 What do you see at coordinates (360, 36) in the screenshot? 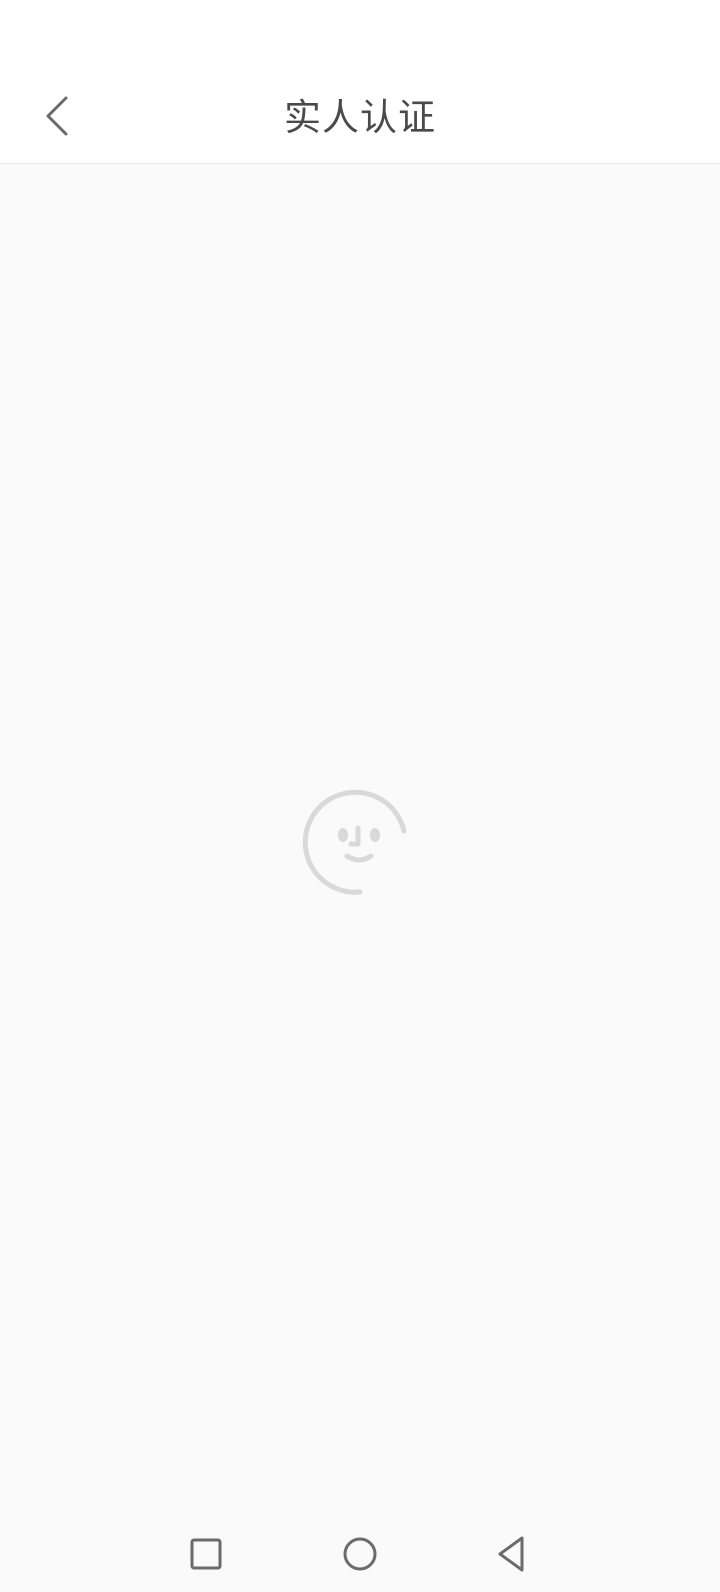
I see `status-bar` at bounding box center [360, 36].